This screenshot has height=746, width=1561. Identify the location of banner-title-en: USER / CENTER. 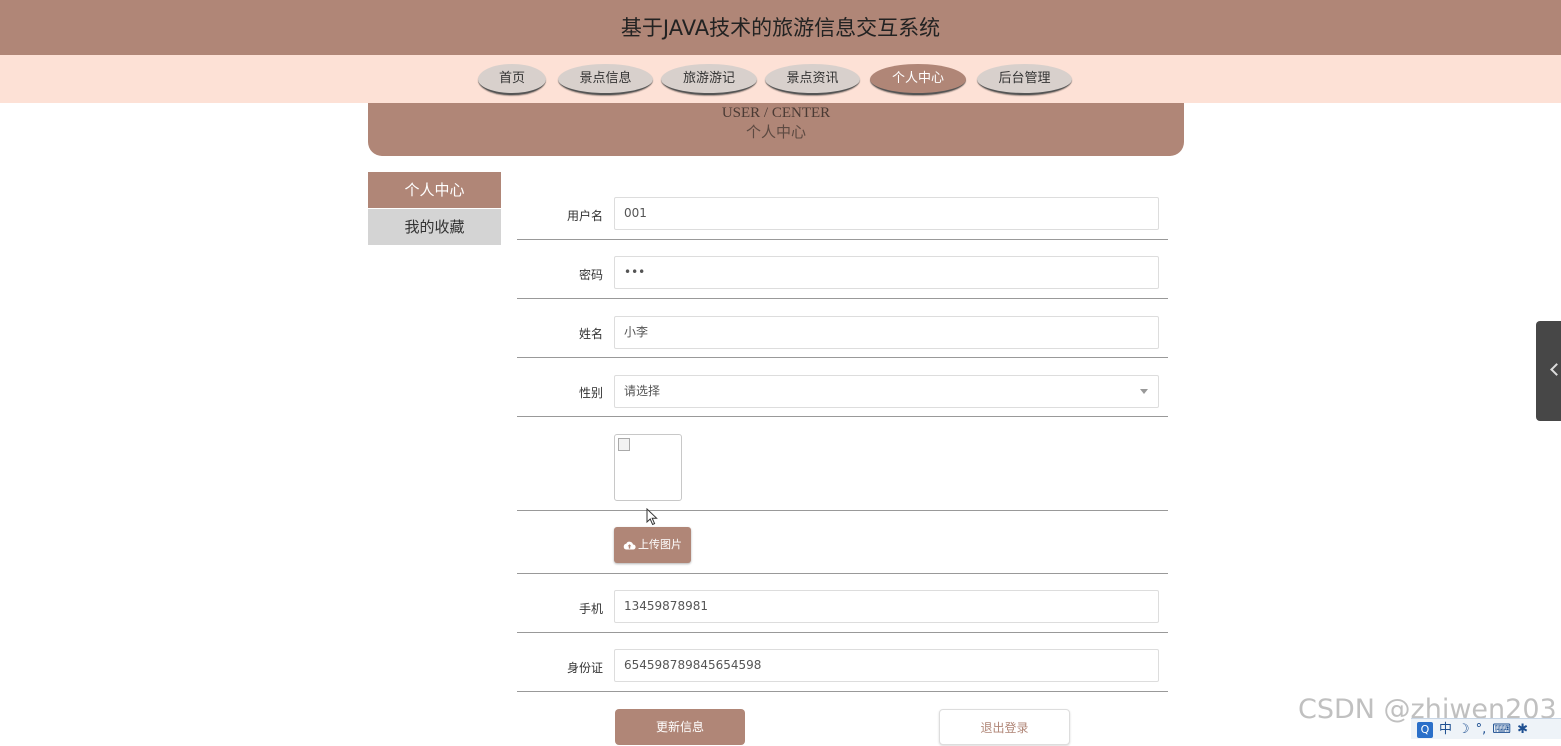
(776, 113).